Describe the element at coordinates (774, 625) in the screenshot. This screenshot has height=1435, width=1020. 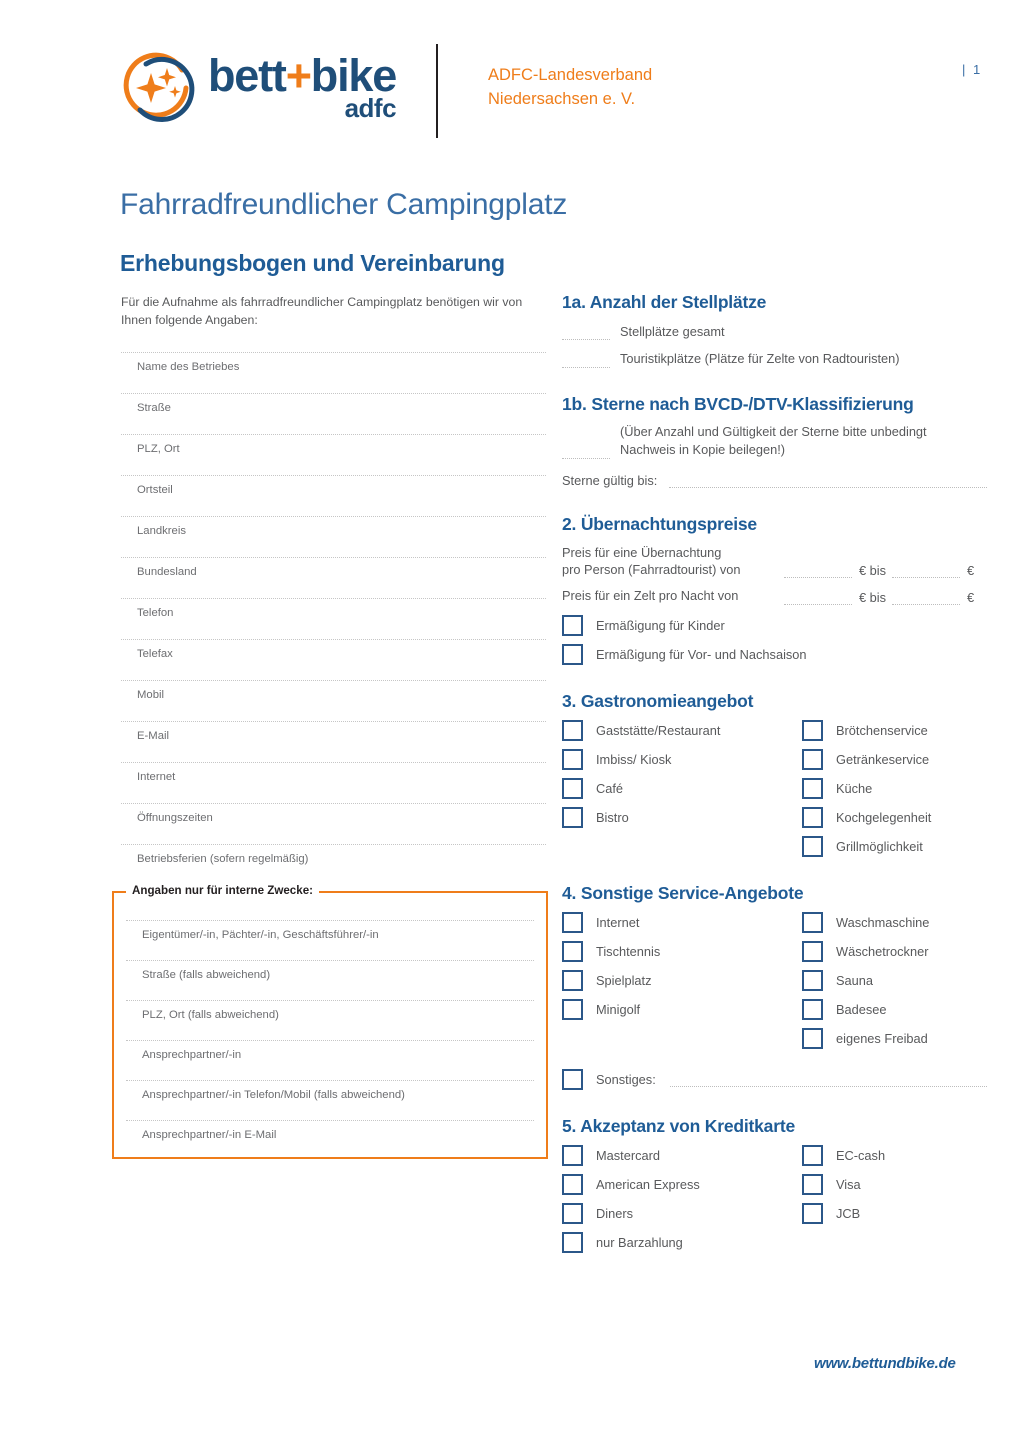
I see `checkbox-row: Ermäßigung für Kinder` at that location.